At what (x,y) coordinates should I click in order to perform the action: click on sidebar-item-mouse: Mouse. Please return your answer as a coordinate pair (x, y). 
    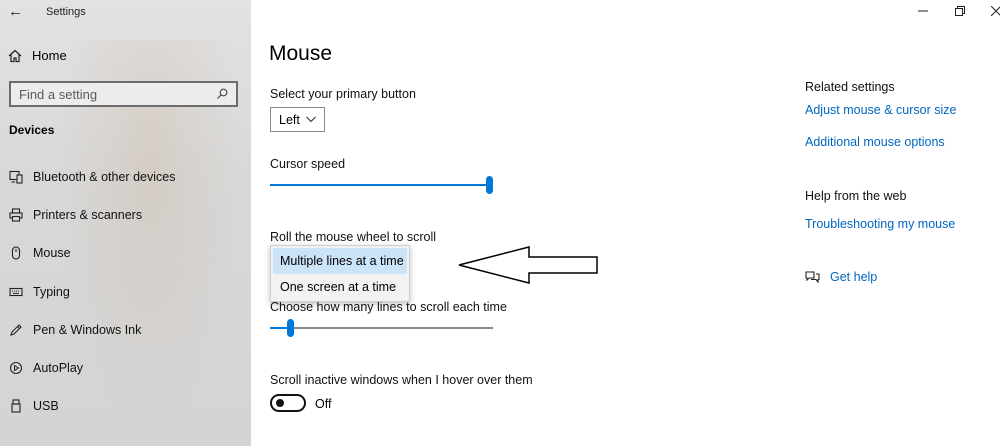
    Looking at the image, I should click on (39, 253).